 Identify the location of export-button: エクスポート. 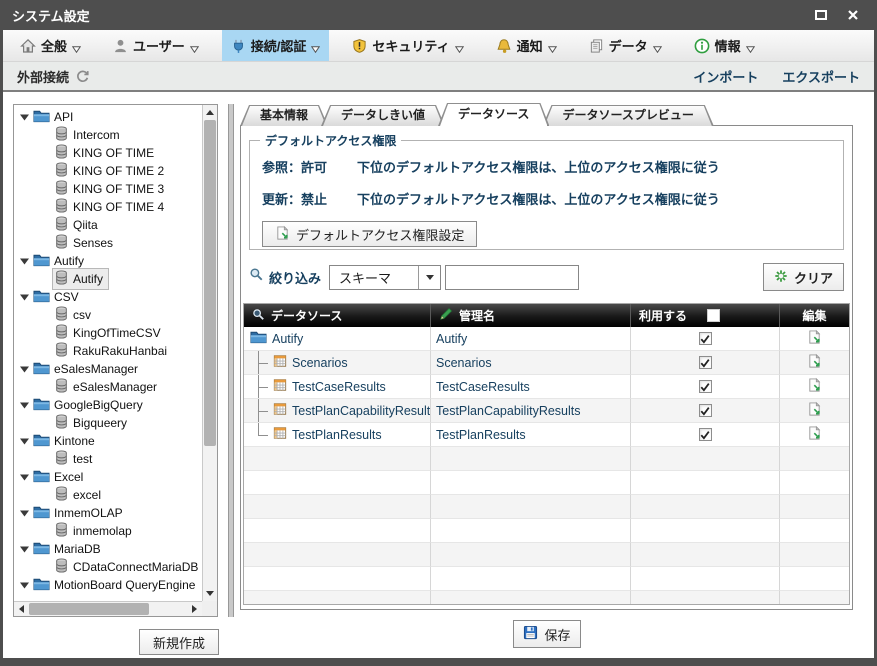
(821, 76).